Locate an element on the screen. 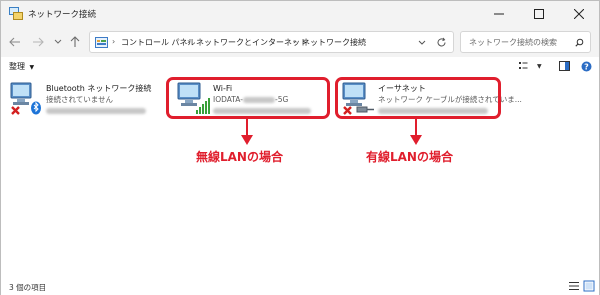 This screenshot has height=295, width=600. minimize-button is located at coordinates (499, 14).